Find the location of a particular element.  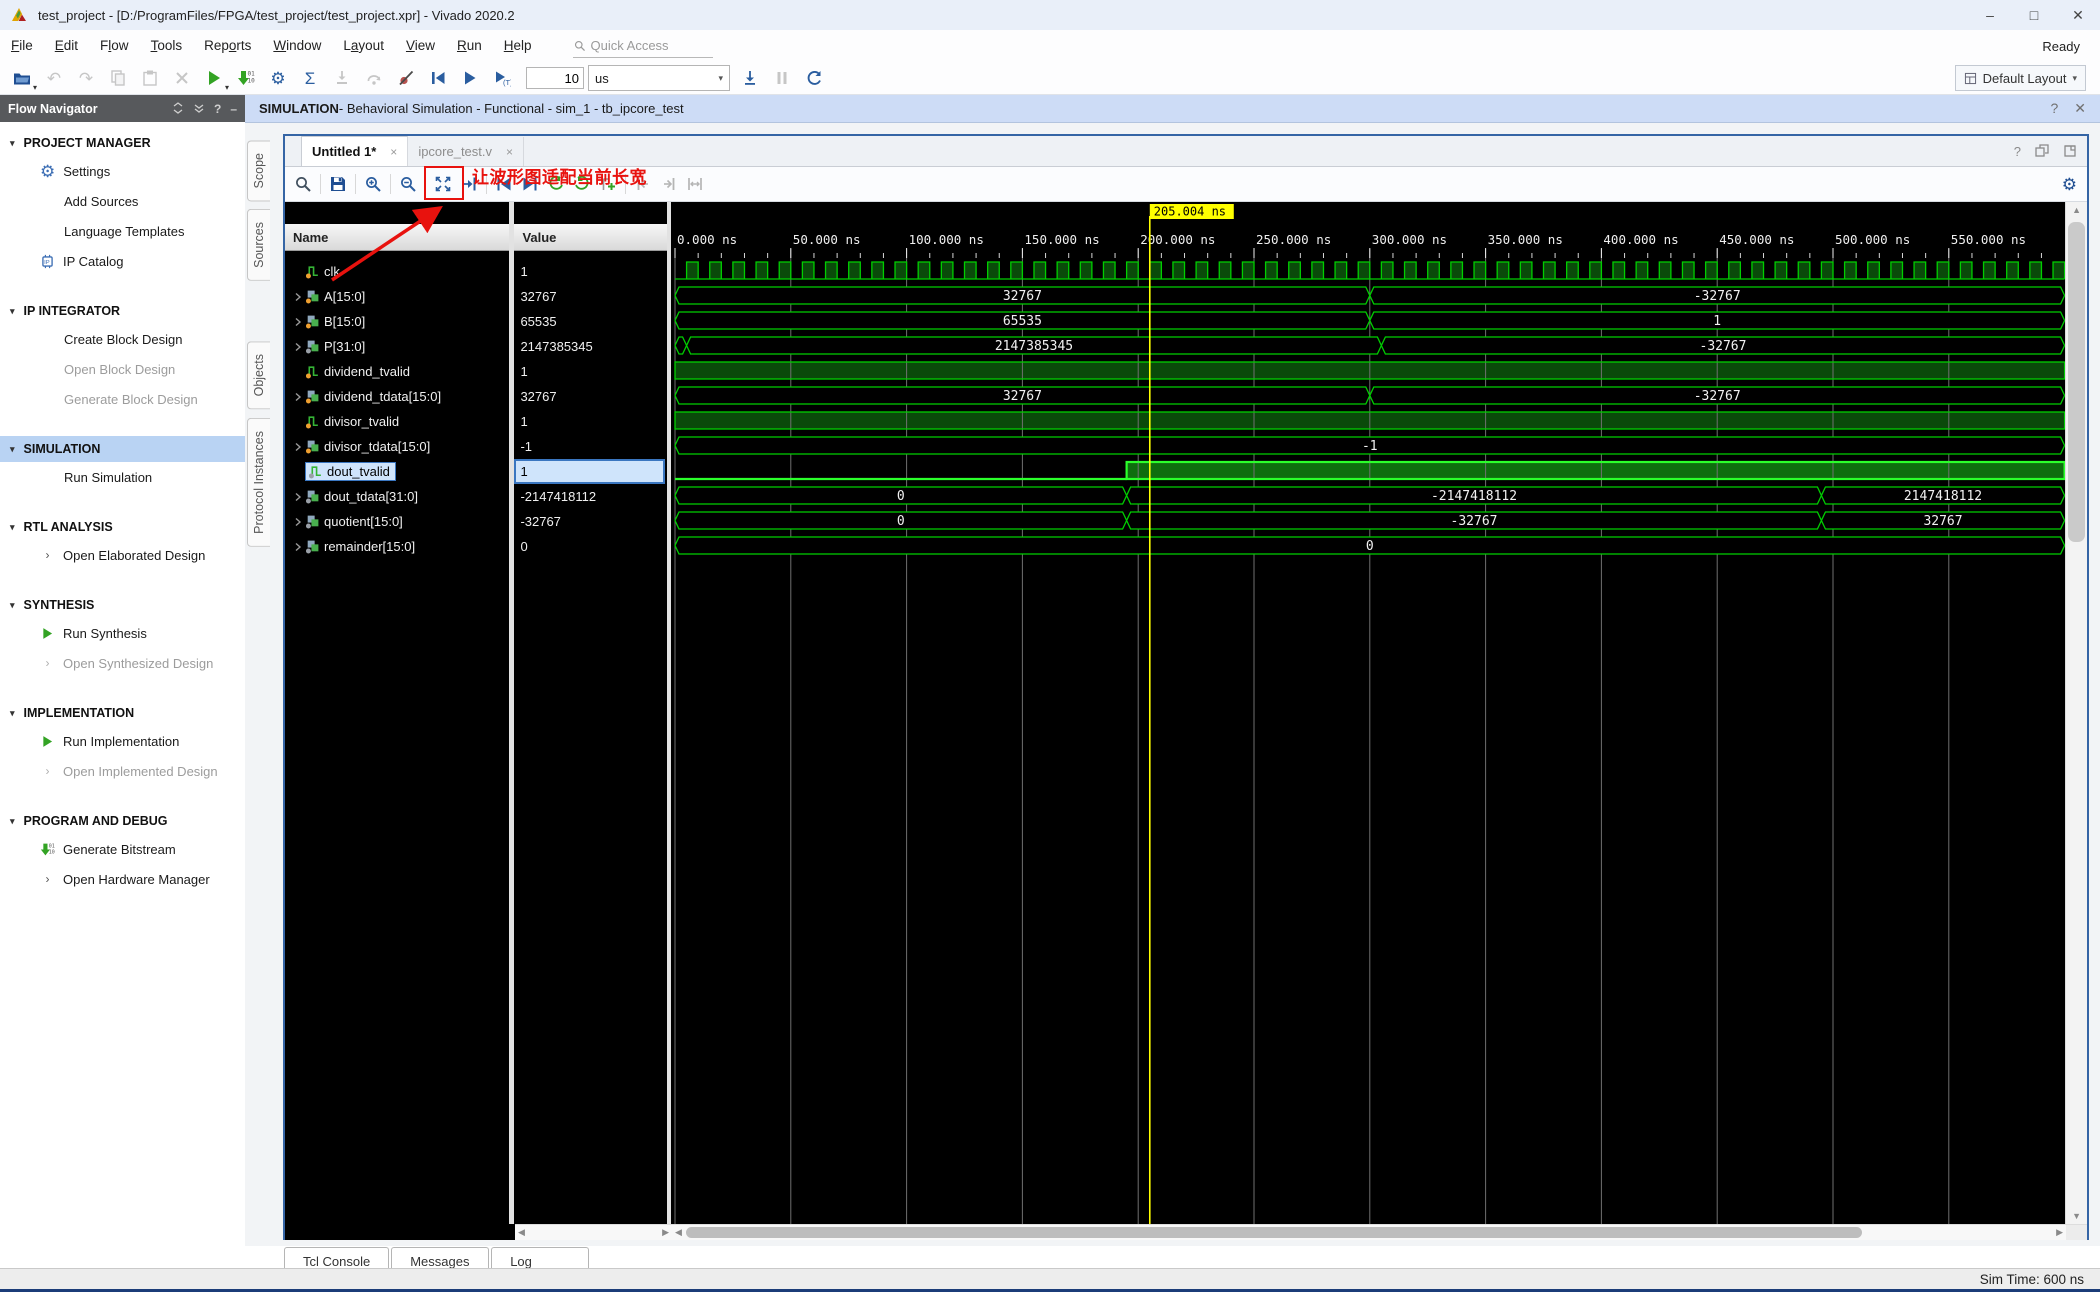

time-unit-select: us ▾ is located at coordinates (659, 78).